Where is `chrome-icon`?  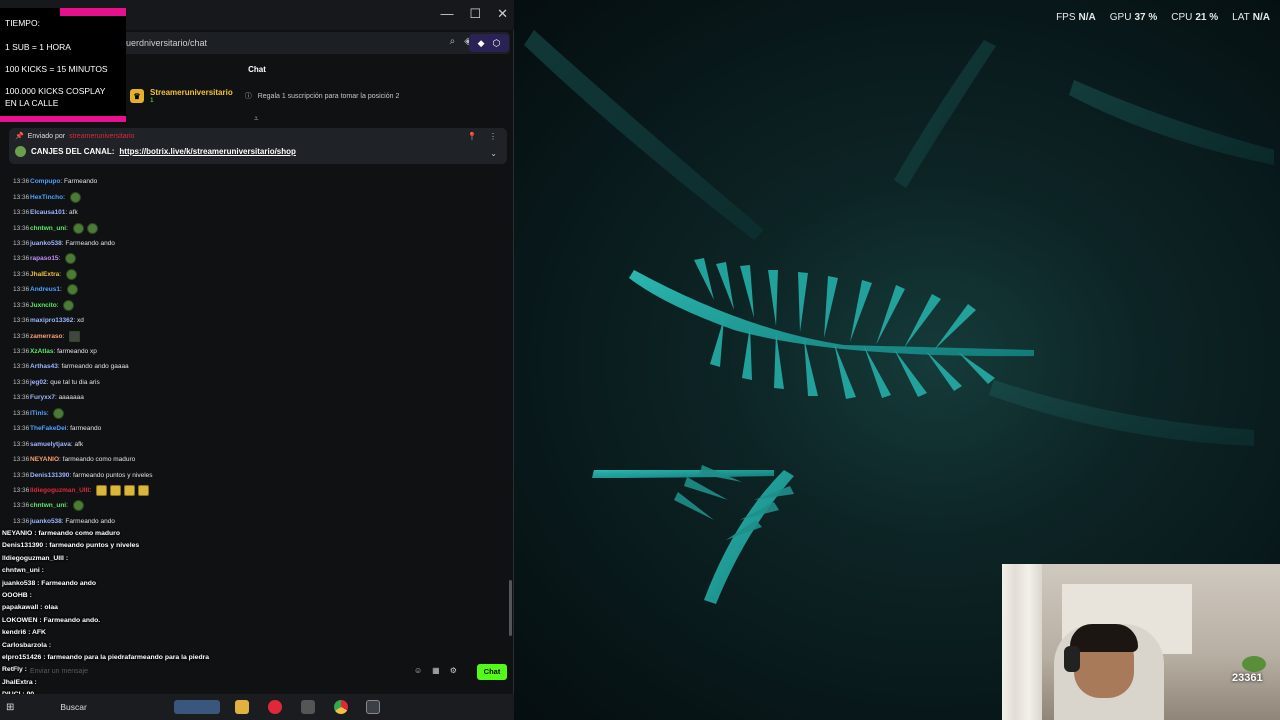
chrome-icon is located at coordinates (341, 707).